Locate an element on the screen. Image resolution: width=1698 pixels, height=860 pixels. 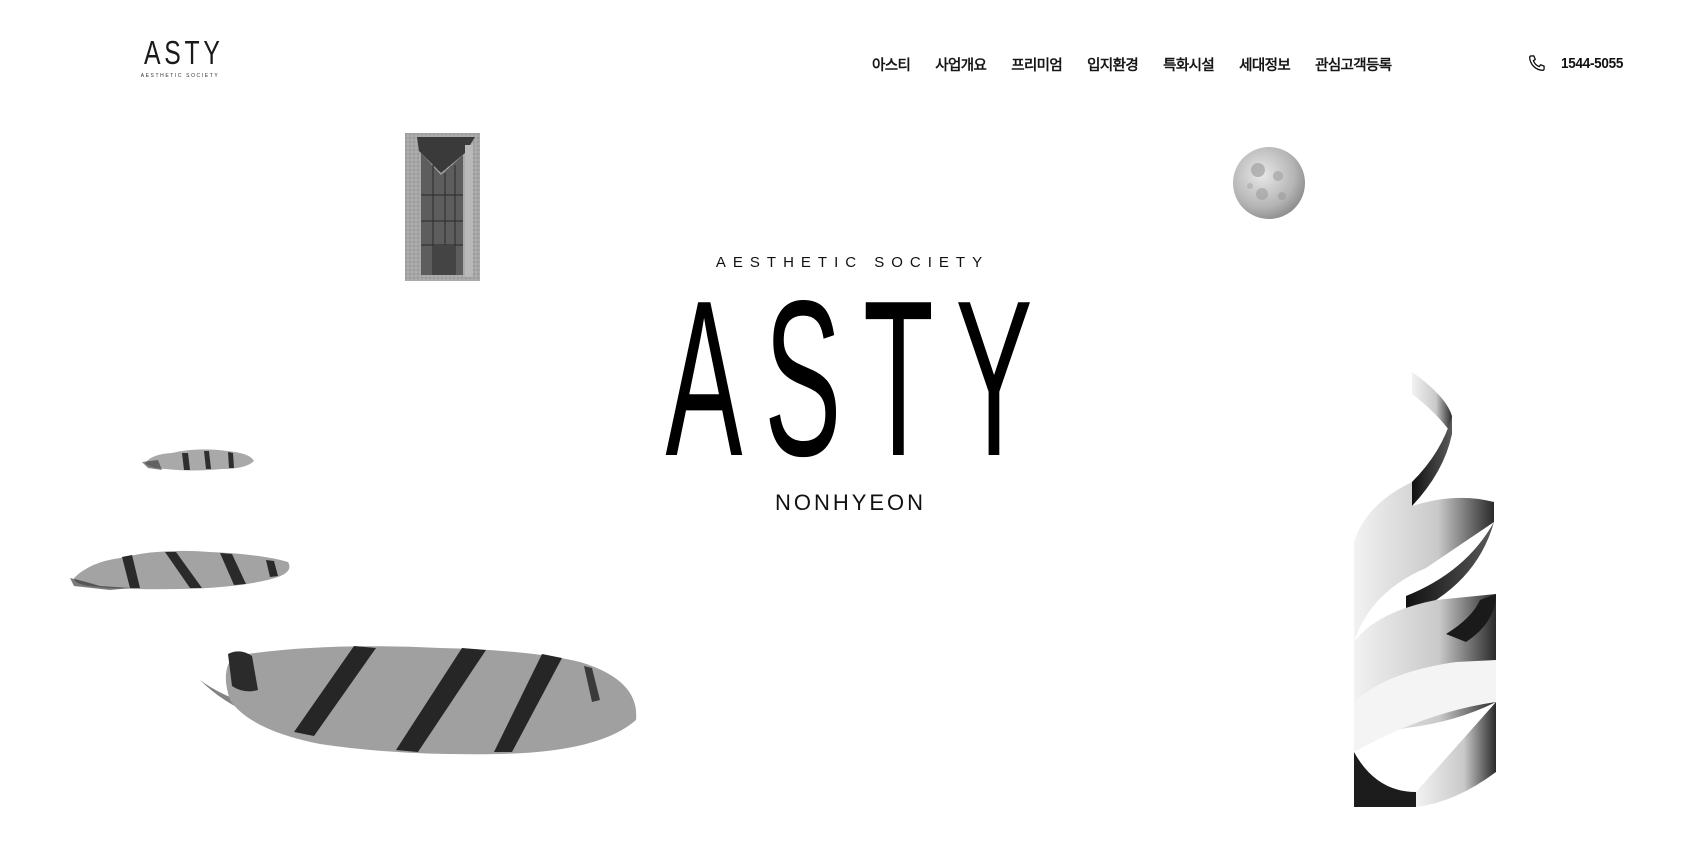
nav-item-asty: 아스티 is located at coordinates (891, 64).